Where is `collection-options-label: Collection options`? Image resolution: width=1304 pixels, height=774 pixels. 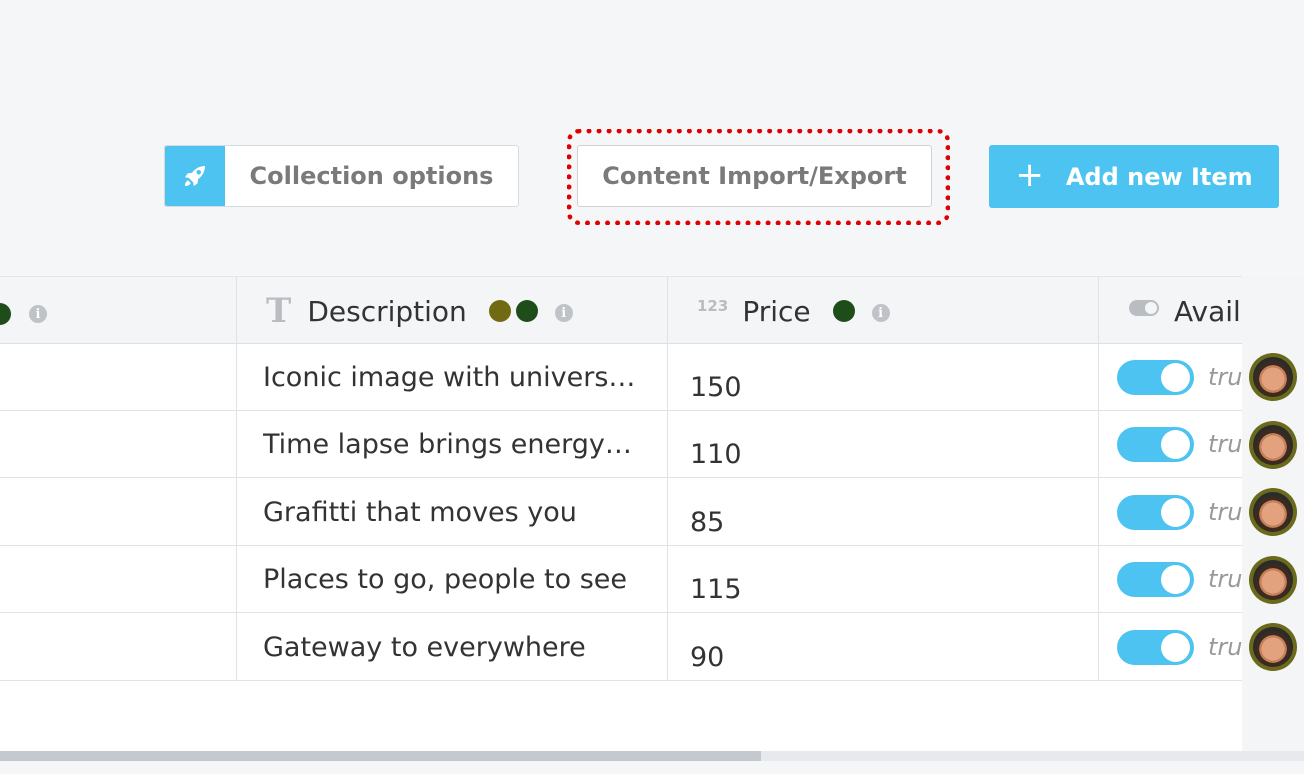
collection-options-label: Collection options is located at coordinates (371, 176).